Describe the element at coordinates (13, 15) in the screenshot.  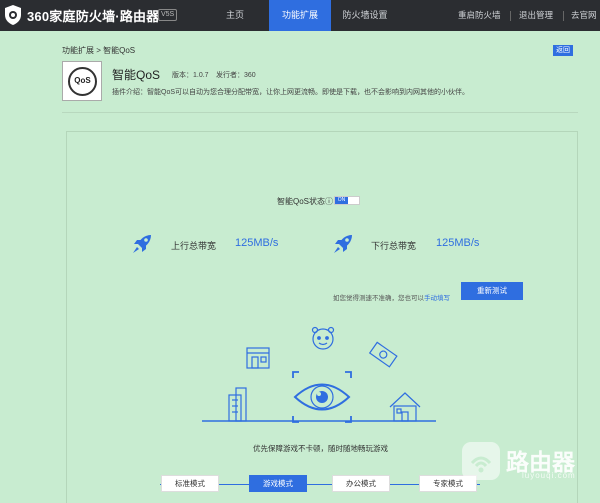
I see `shield-logo-icon` at that location.